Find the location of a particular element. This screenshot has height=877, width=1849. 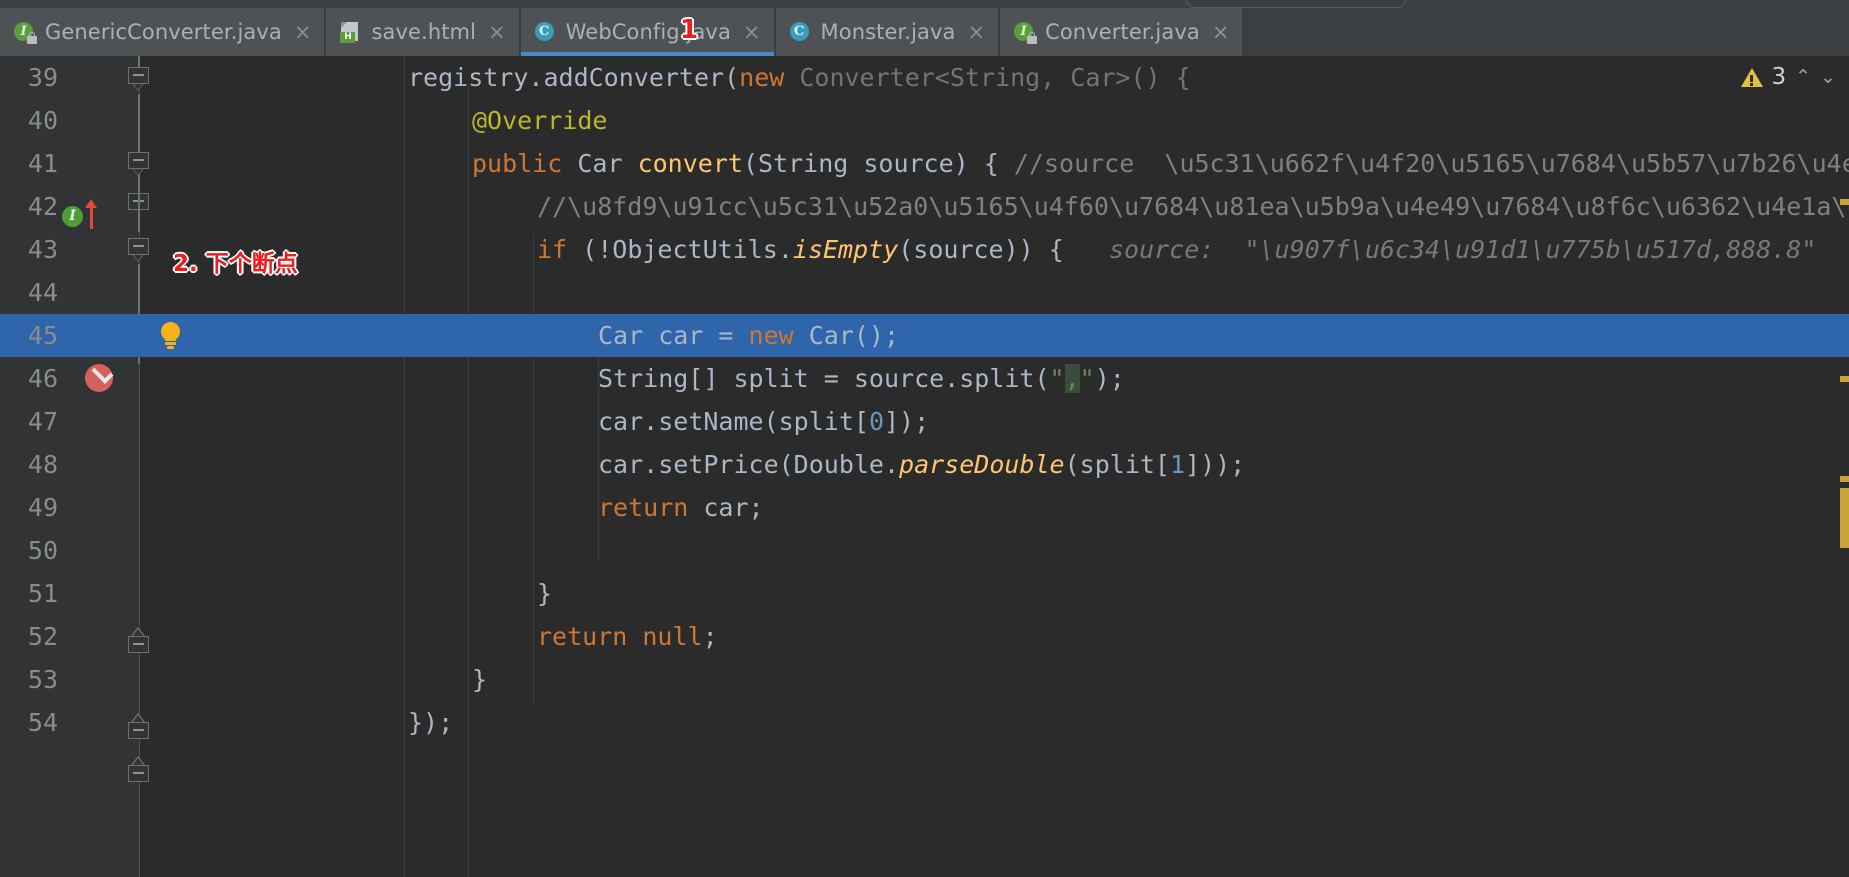

code-line-47: 47 car.setName(split[0]); is located at coordinates (924, 421).